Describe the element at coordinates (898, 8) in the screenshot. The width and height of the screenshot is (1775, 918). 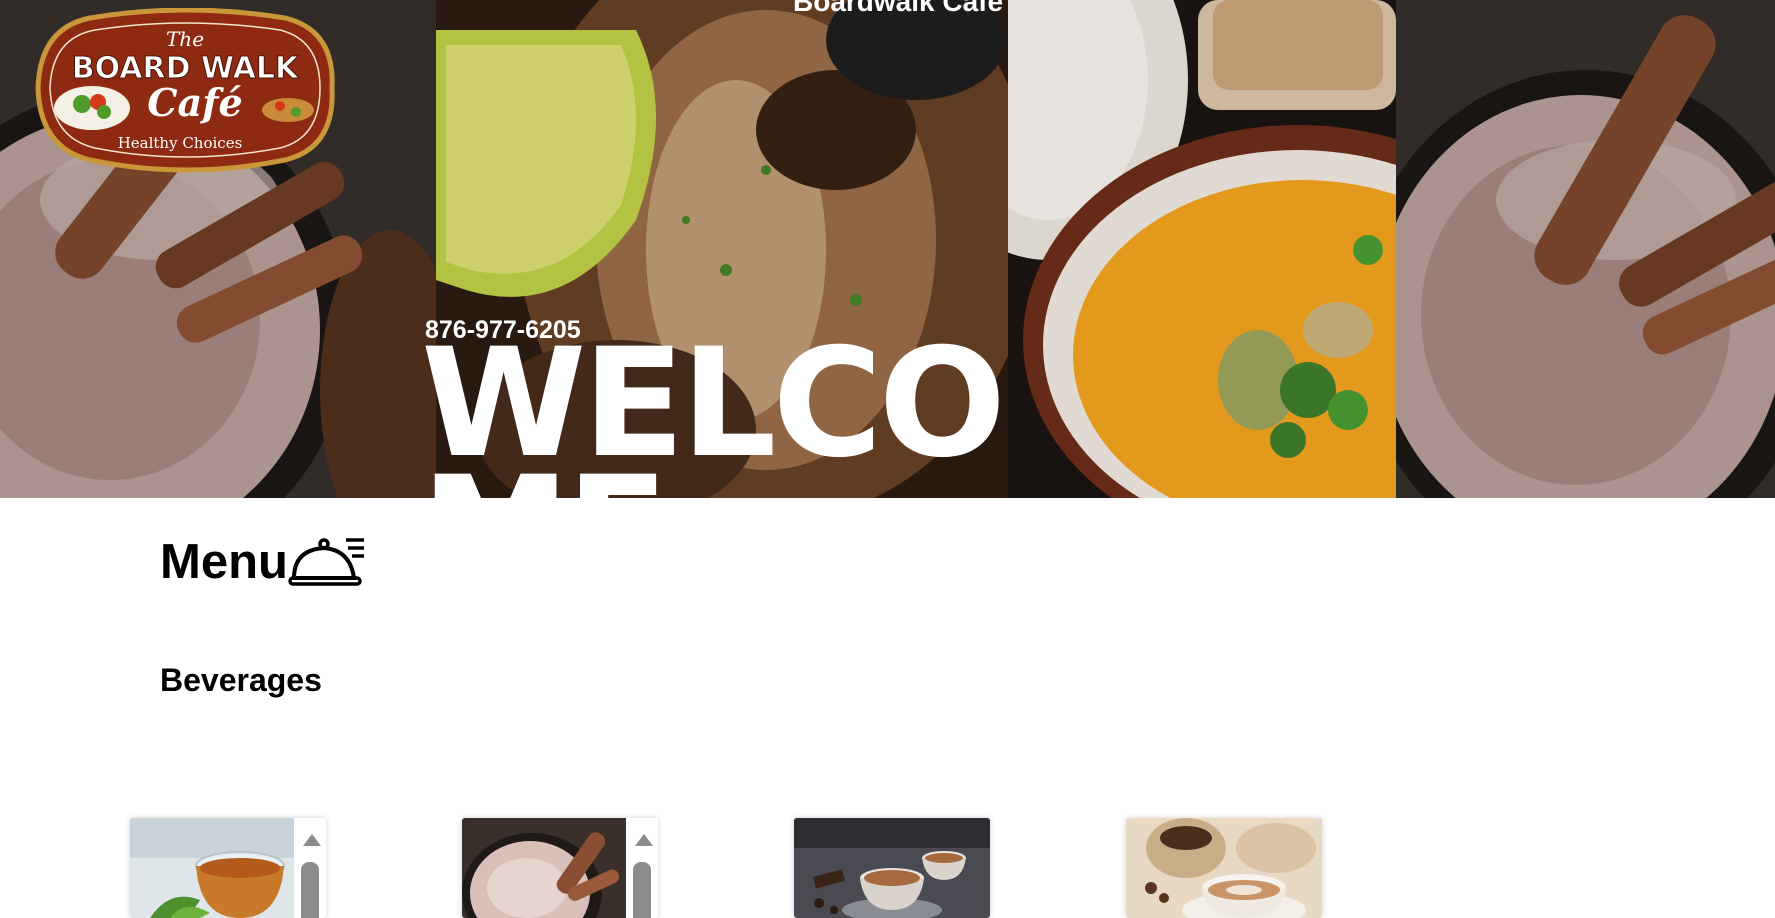
I see `site-title: Boardwalk Cafe` at that location.